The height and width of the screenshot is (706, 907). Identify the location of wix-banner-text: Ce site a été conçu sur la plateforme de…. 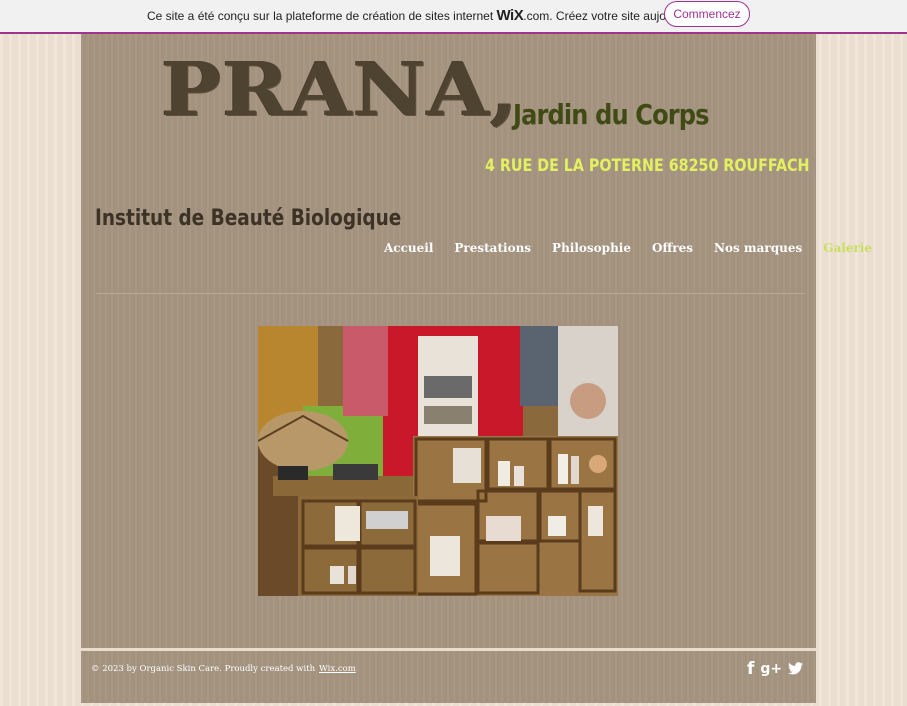
(426, 15).